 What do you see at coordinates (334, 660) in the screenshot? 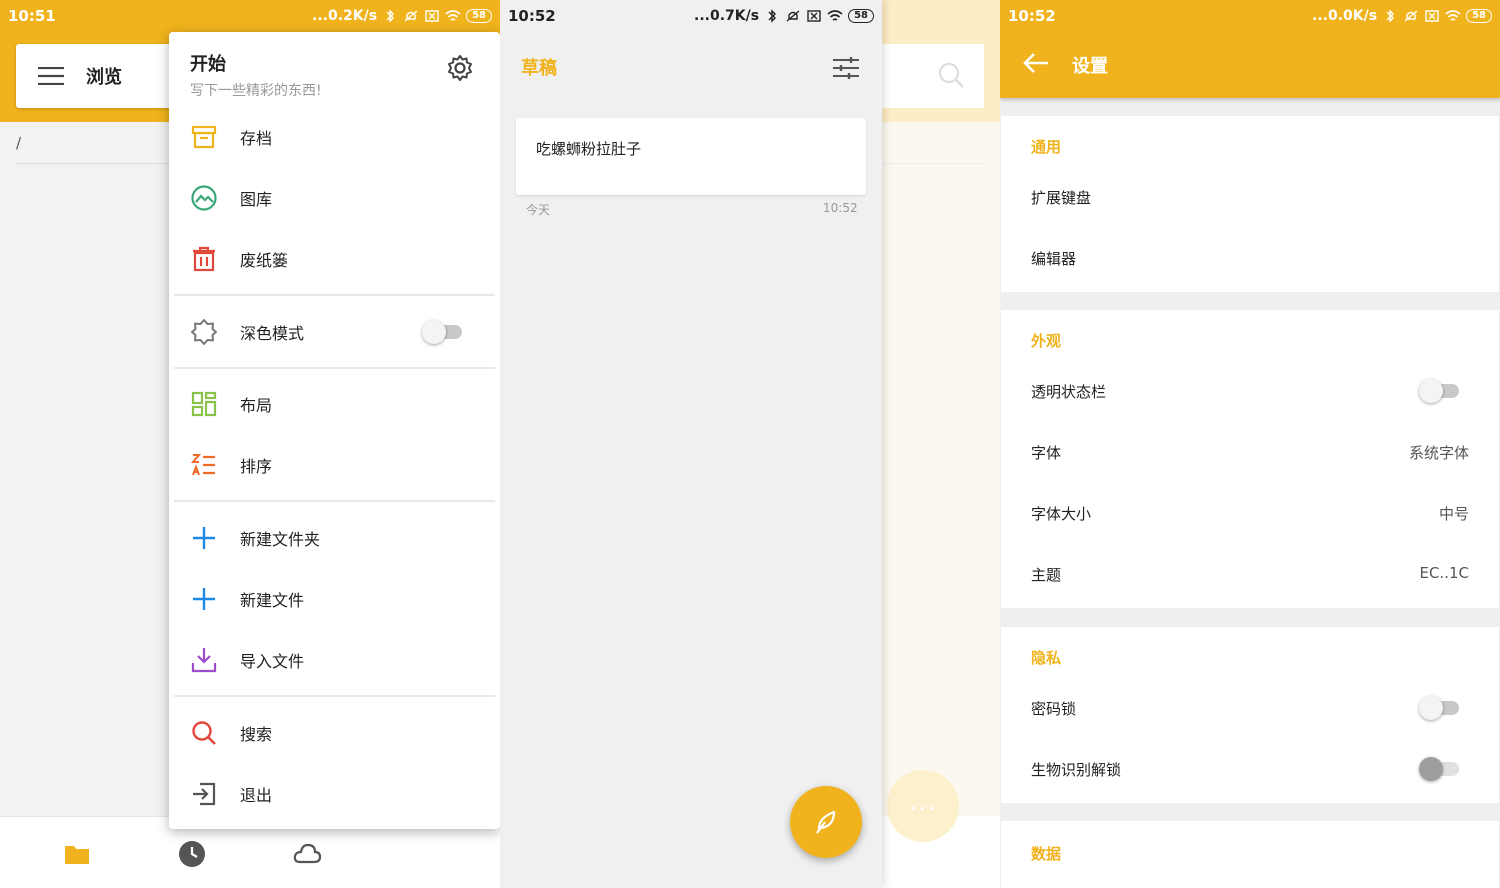
I see `drawer-item-import: 导入文件` at bounding box center [334, 660].